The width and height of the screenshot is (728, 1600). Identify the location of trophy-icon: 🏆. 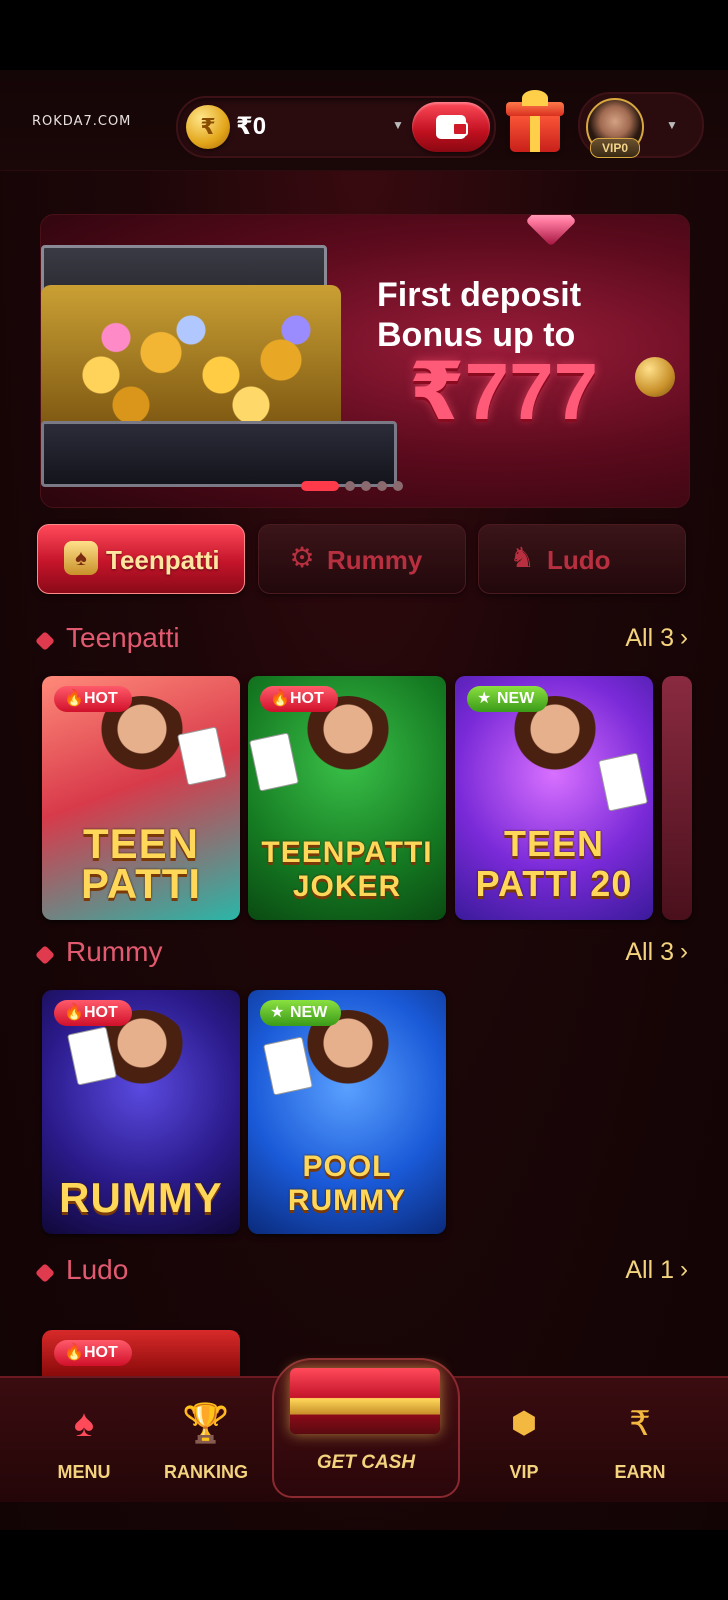
(206, 1424).